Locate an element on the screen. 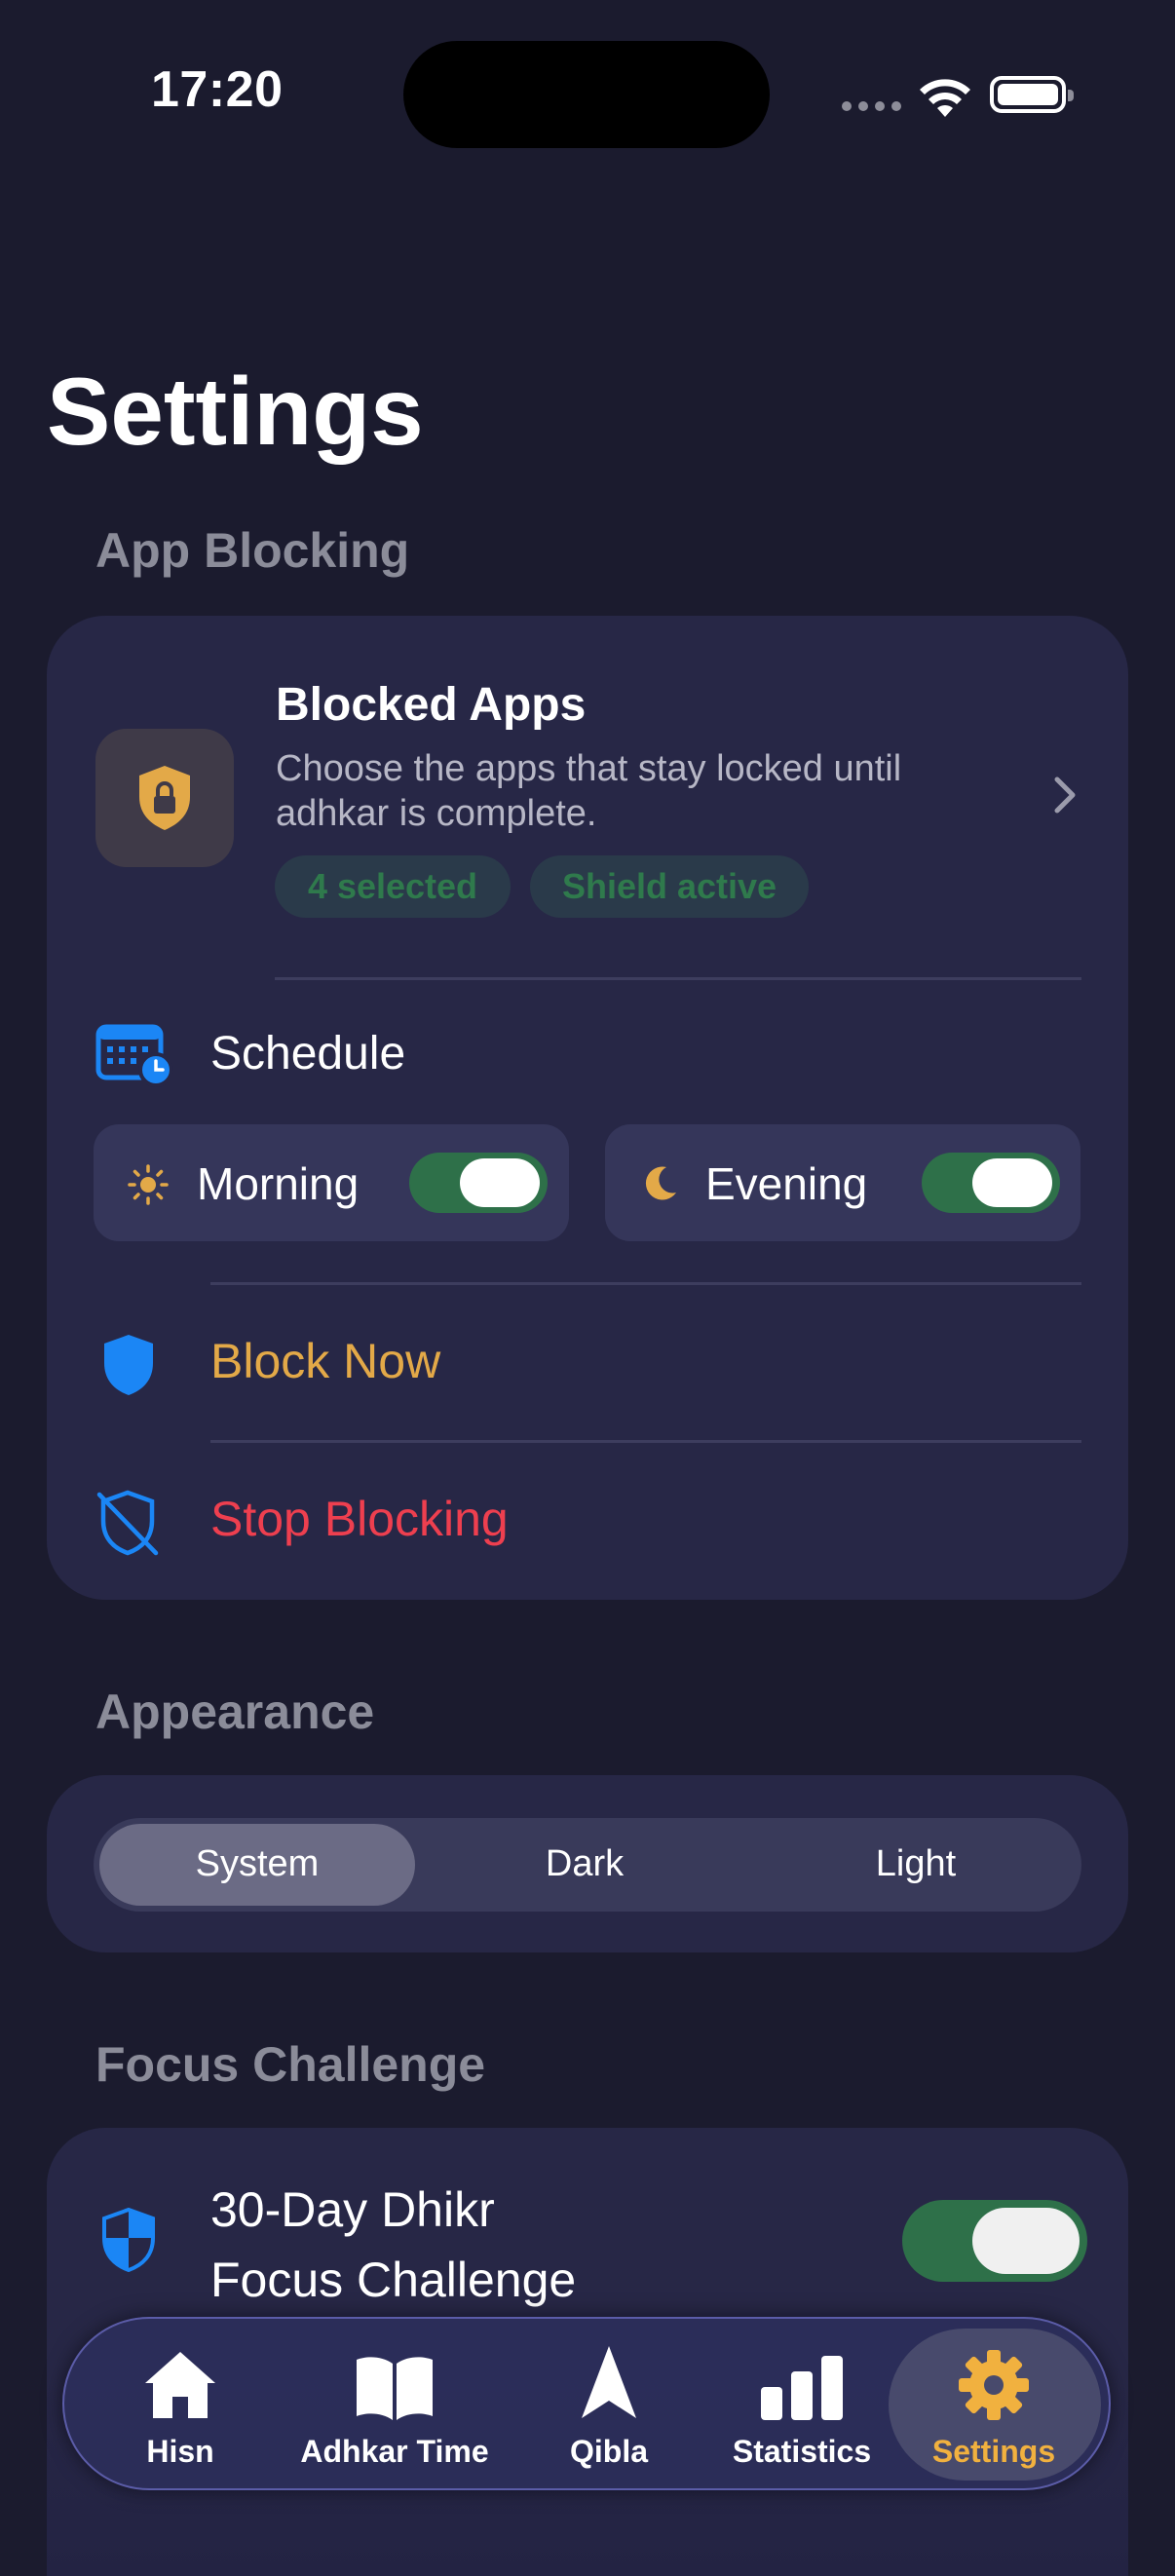 This screenshot has width=1175, height=2576. cellular-signal-icon is located at coordinates (871, 106).